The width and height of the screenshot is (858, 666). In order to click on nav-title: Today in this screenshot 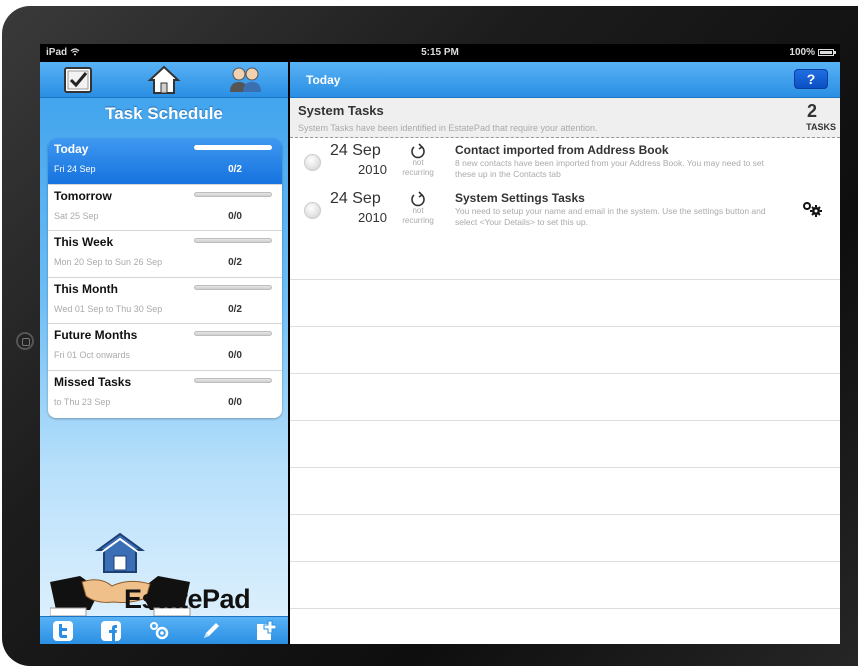, I will do `click(323, 80)`.